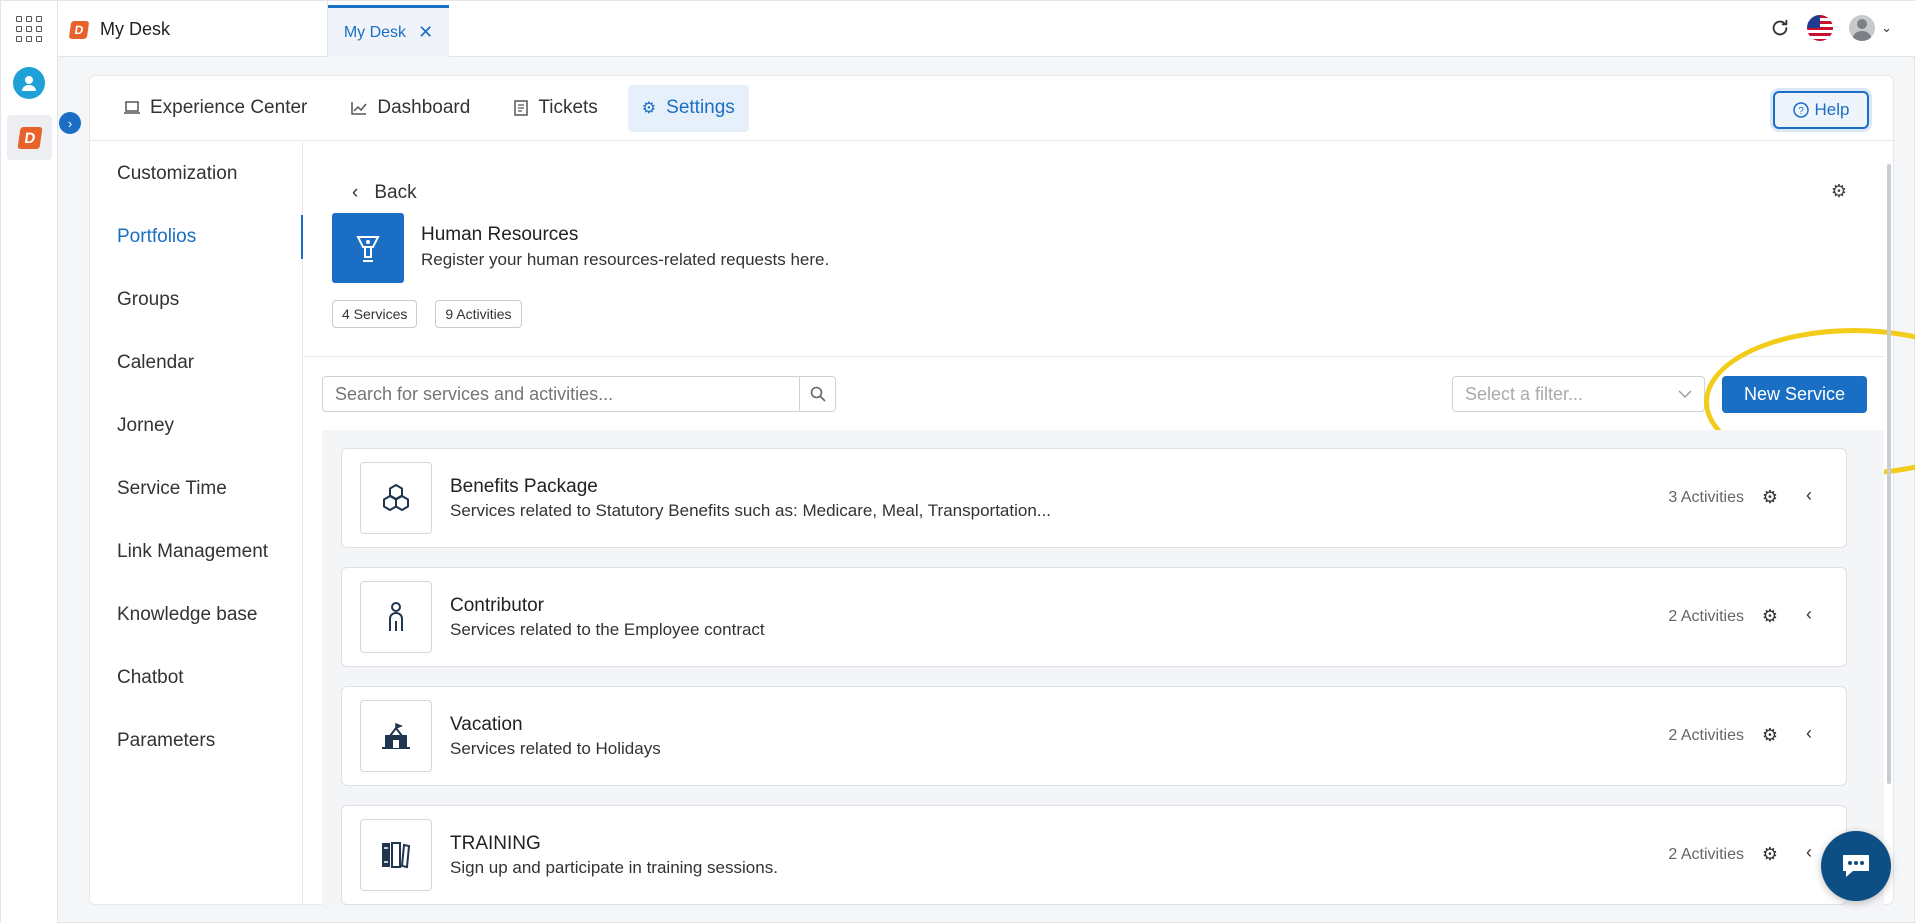 The image size is (1915, 923). I want to click on nav-settings: ⚙ Settings, so click(688, 108).